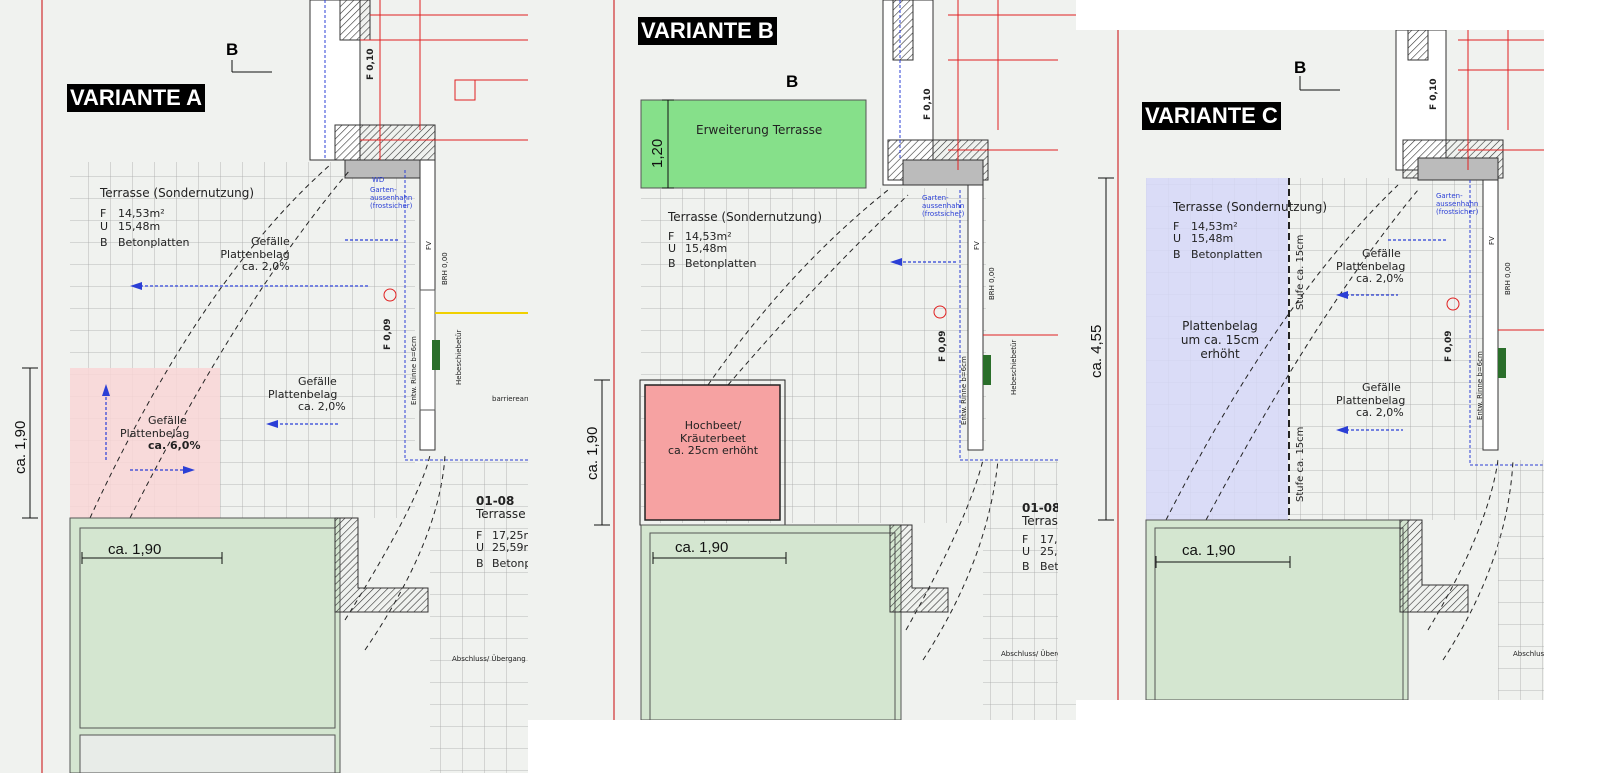  Describe the element at coordinates (510, 399) in the screenshot. I see `barrier-sill-label: barrierearme Schwelle (30mm)` at that location.